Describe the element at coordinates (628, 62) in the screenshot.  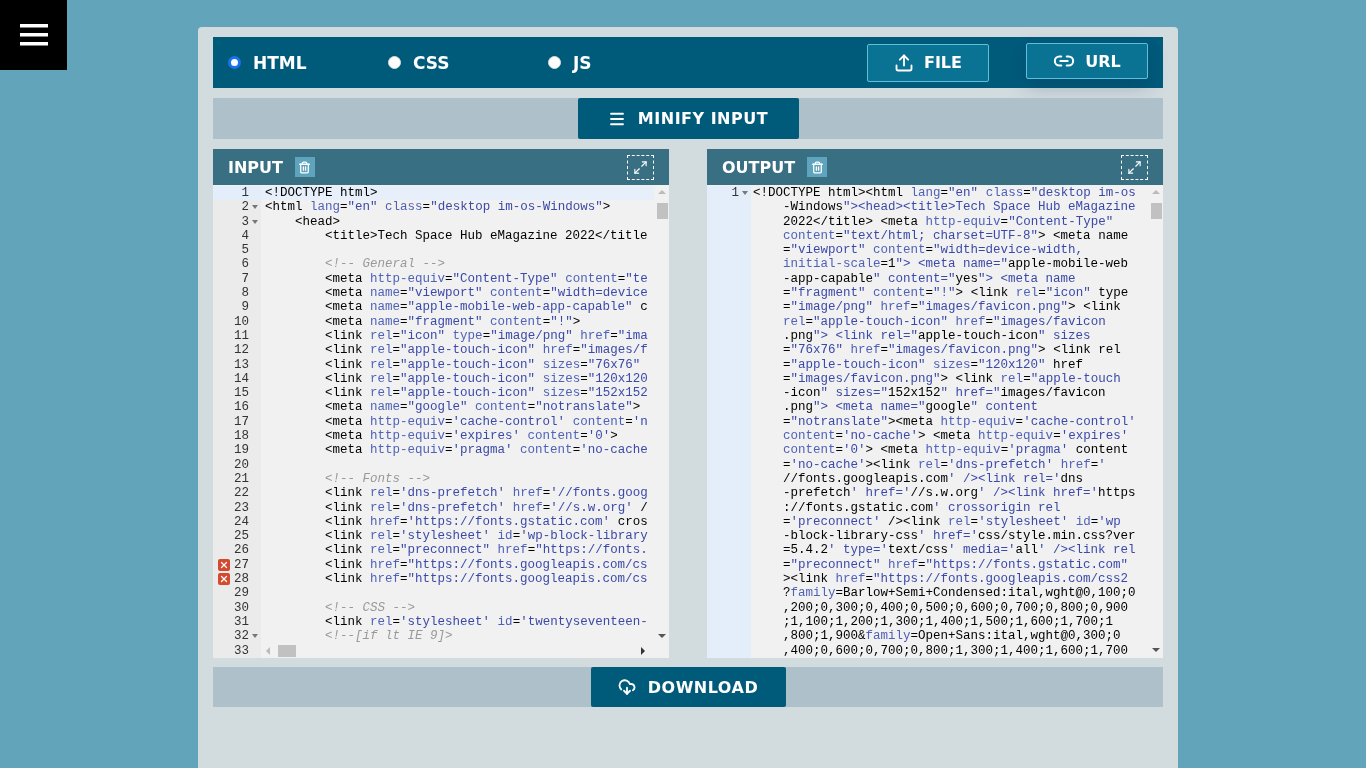
I see `format-radio: JS` at that location.